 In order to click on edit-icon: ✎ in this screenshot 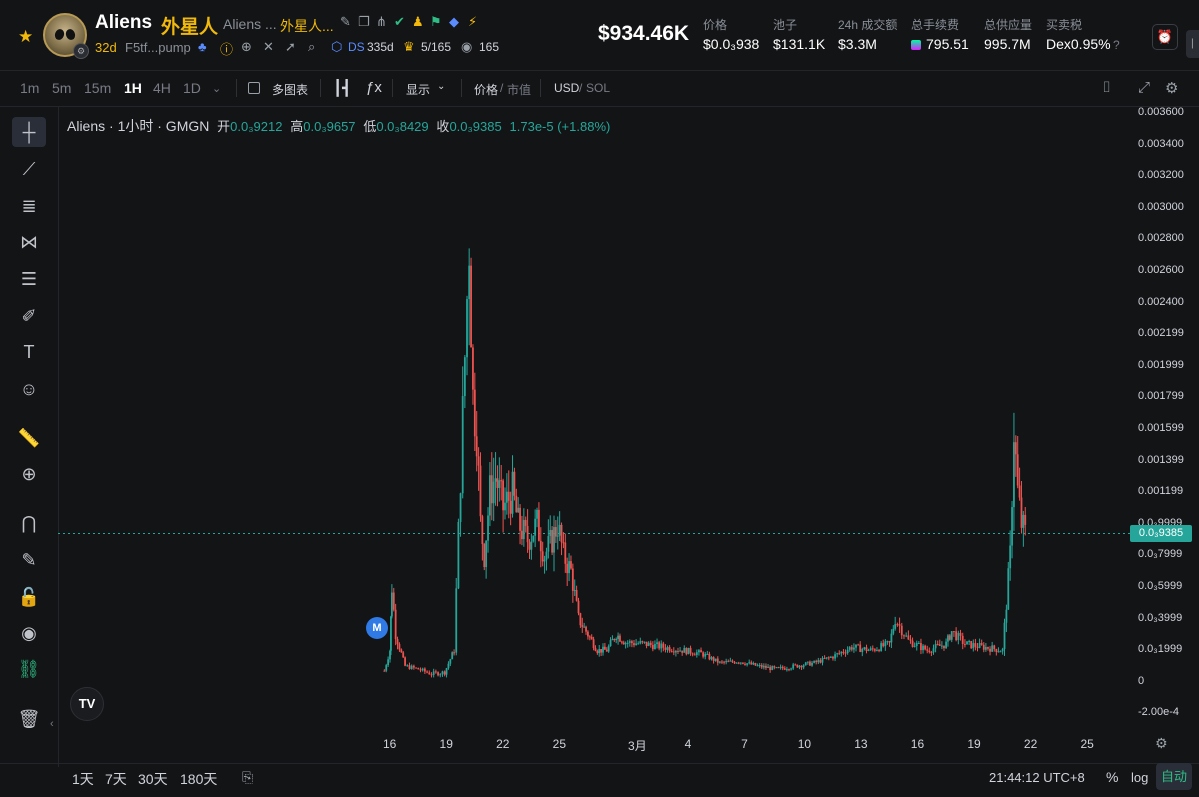, I will do `click(345, 22)`.